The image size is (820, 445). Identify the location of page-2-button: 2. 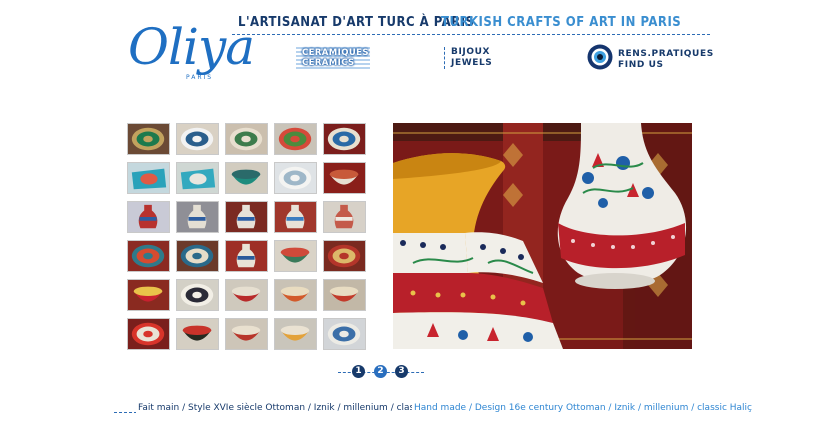
(380, 371).